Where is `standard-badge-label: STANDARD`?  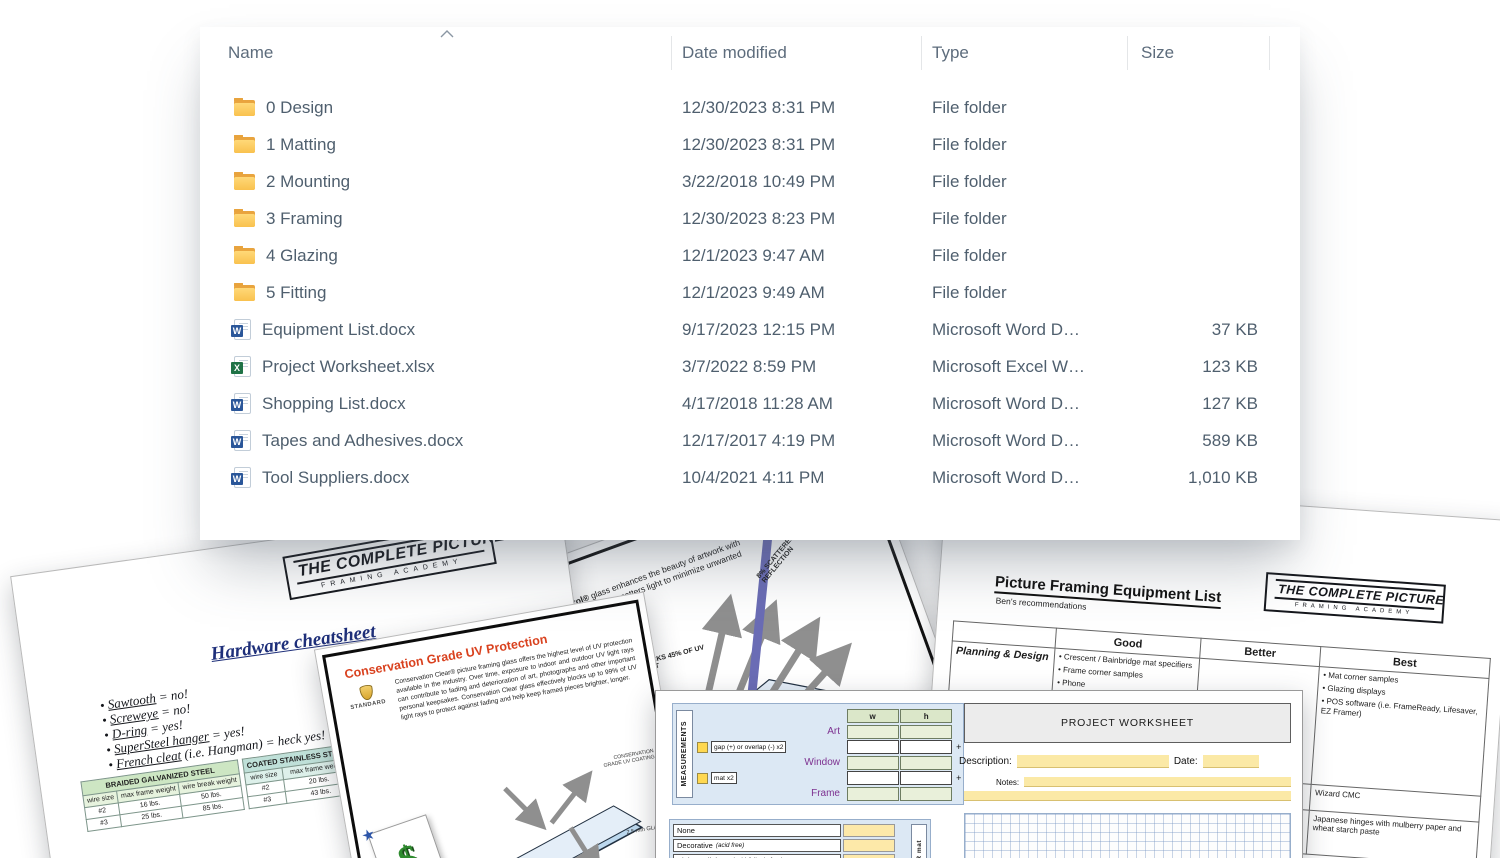 standard-badge-label: STANDARD is located at coordinates (368, 705).